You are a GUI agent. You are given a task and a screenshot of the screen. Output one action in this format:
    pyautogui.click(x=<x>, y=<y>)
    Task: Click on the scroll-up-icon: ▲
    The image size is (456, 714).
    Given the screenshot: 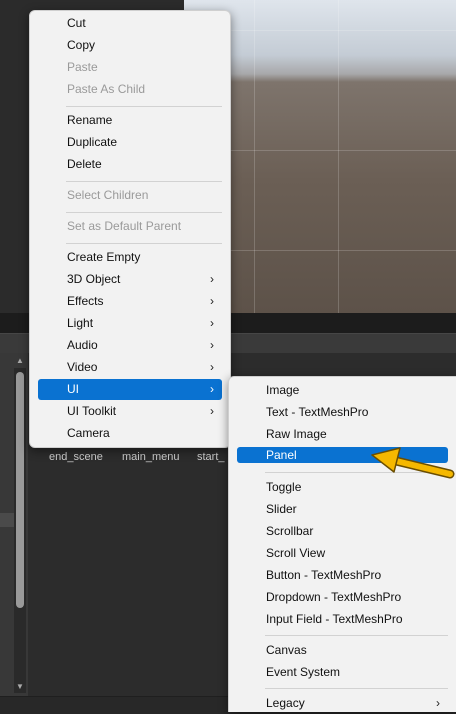 What is the action you would take?
    pyautogui.click(x=20, y=361)
    